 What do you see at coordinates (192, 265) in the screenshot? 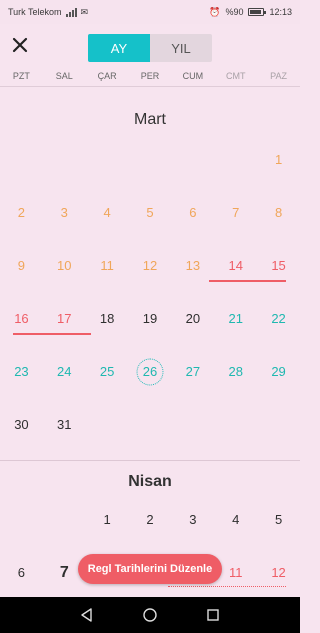
I see `day-cell: 13` at bounding box center [192, 265].